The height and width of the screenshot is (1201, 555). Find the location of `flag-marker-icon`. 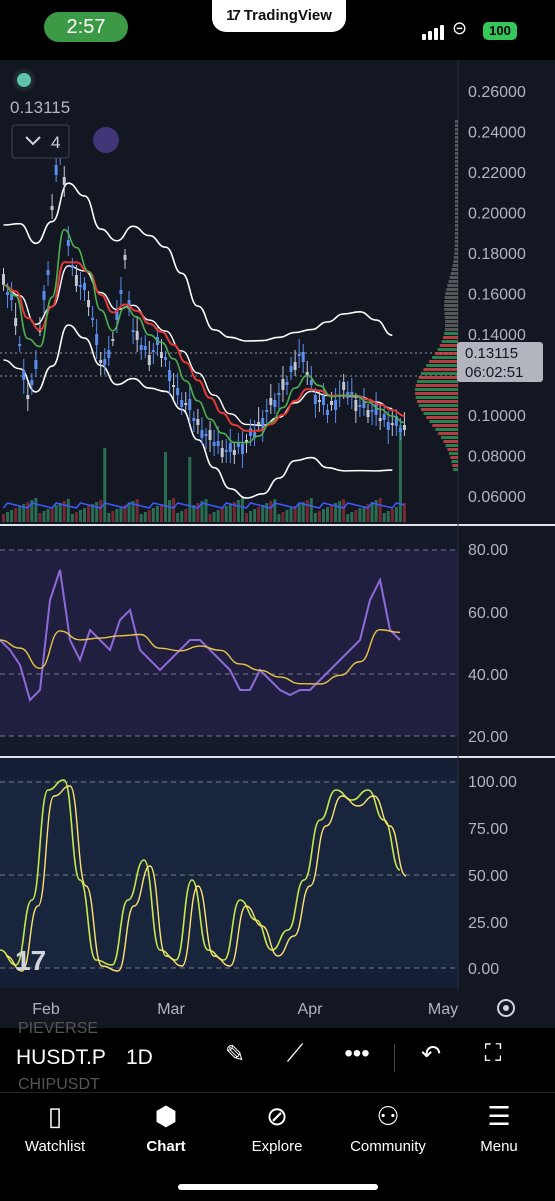

flag-marker-icon is located at coordinates (106, 140).